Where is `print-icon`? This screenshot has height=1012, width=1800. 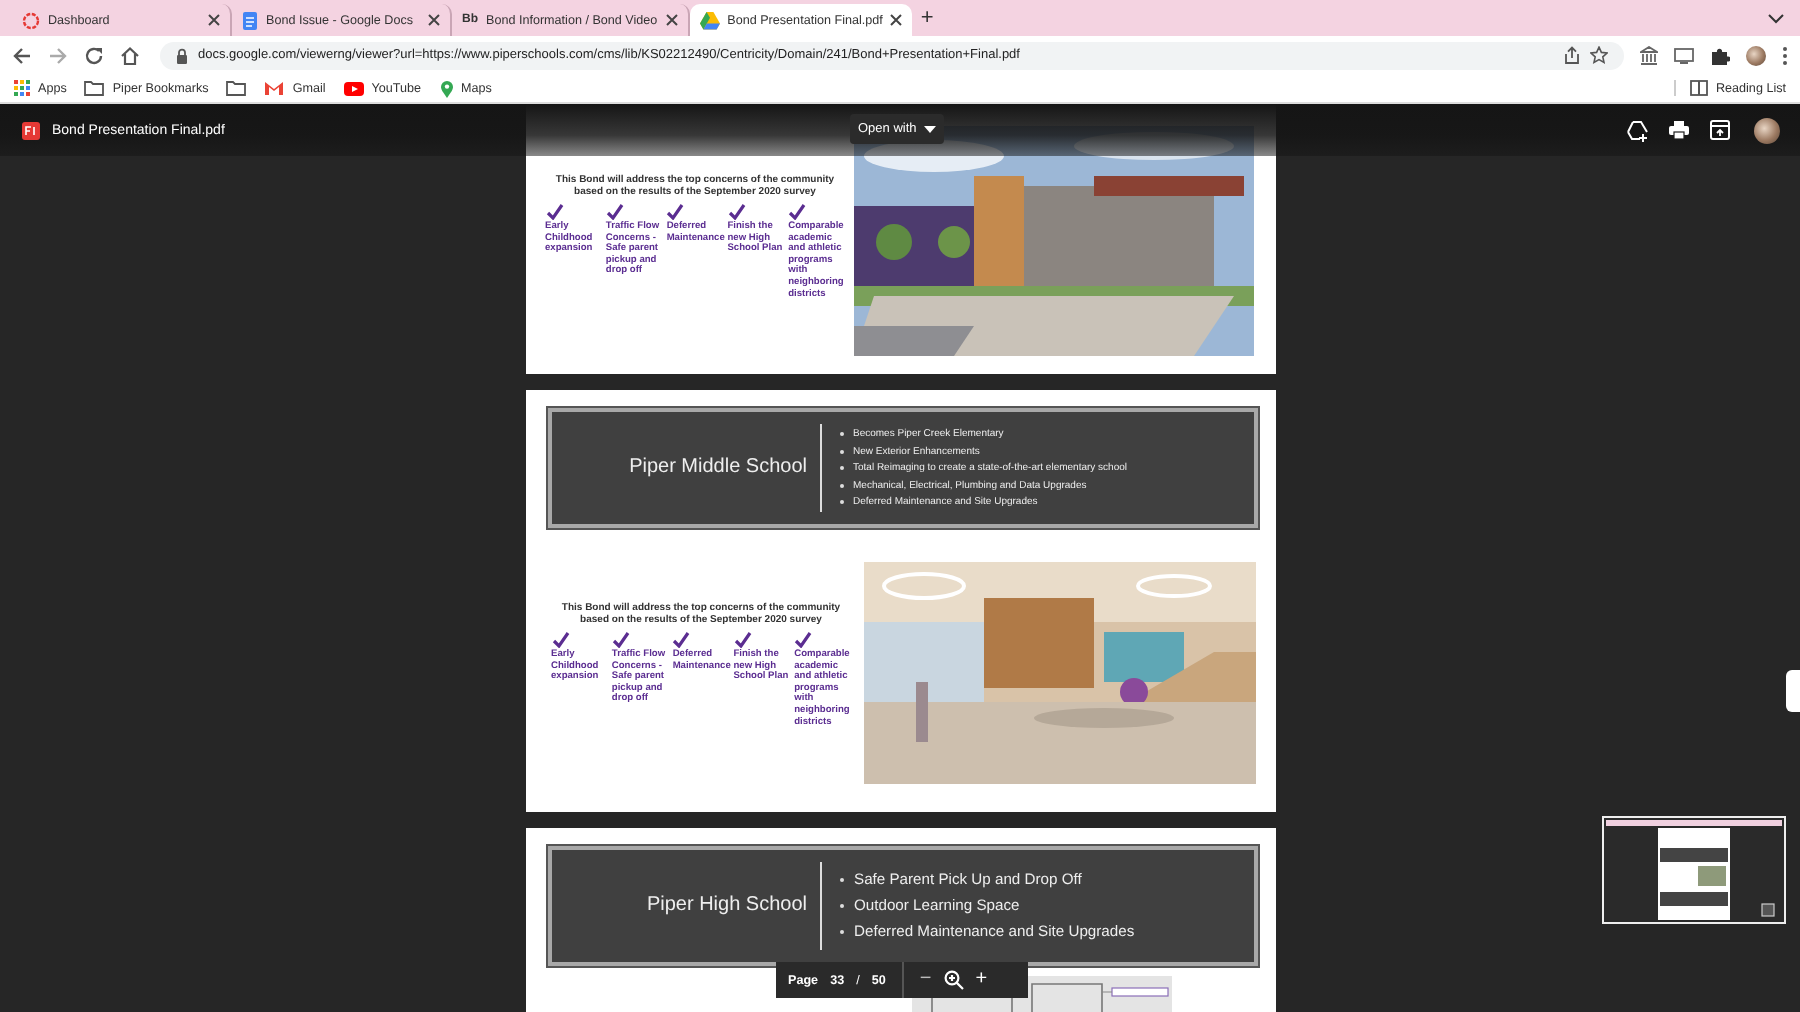
print-icon is located at coordinates (1679, 130).